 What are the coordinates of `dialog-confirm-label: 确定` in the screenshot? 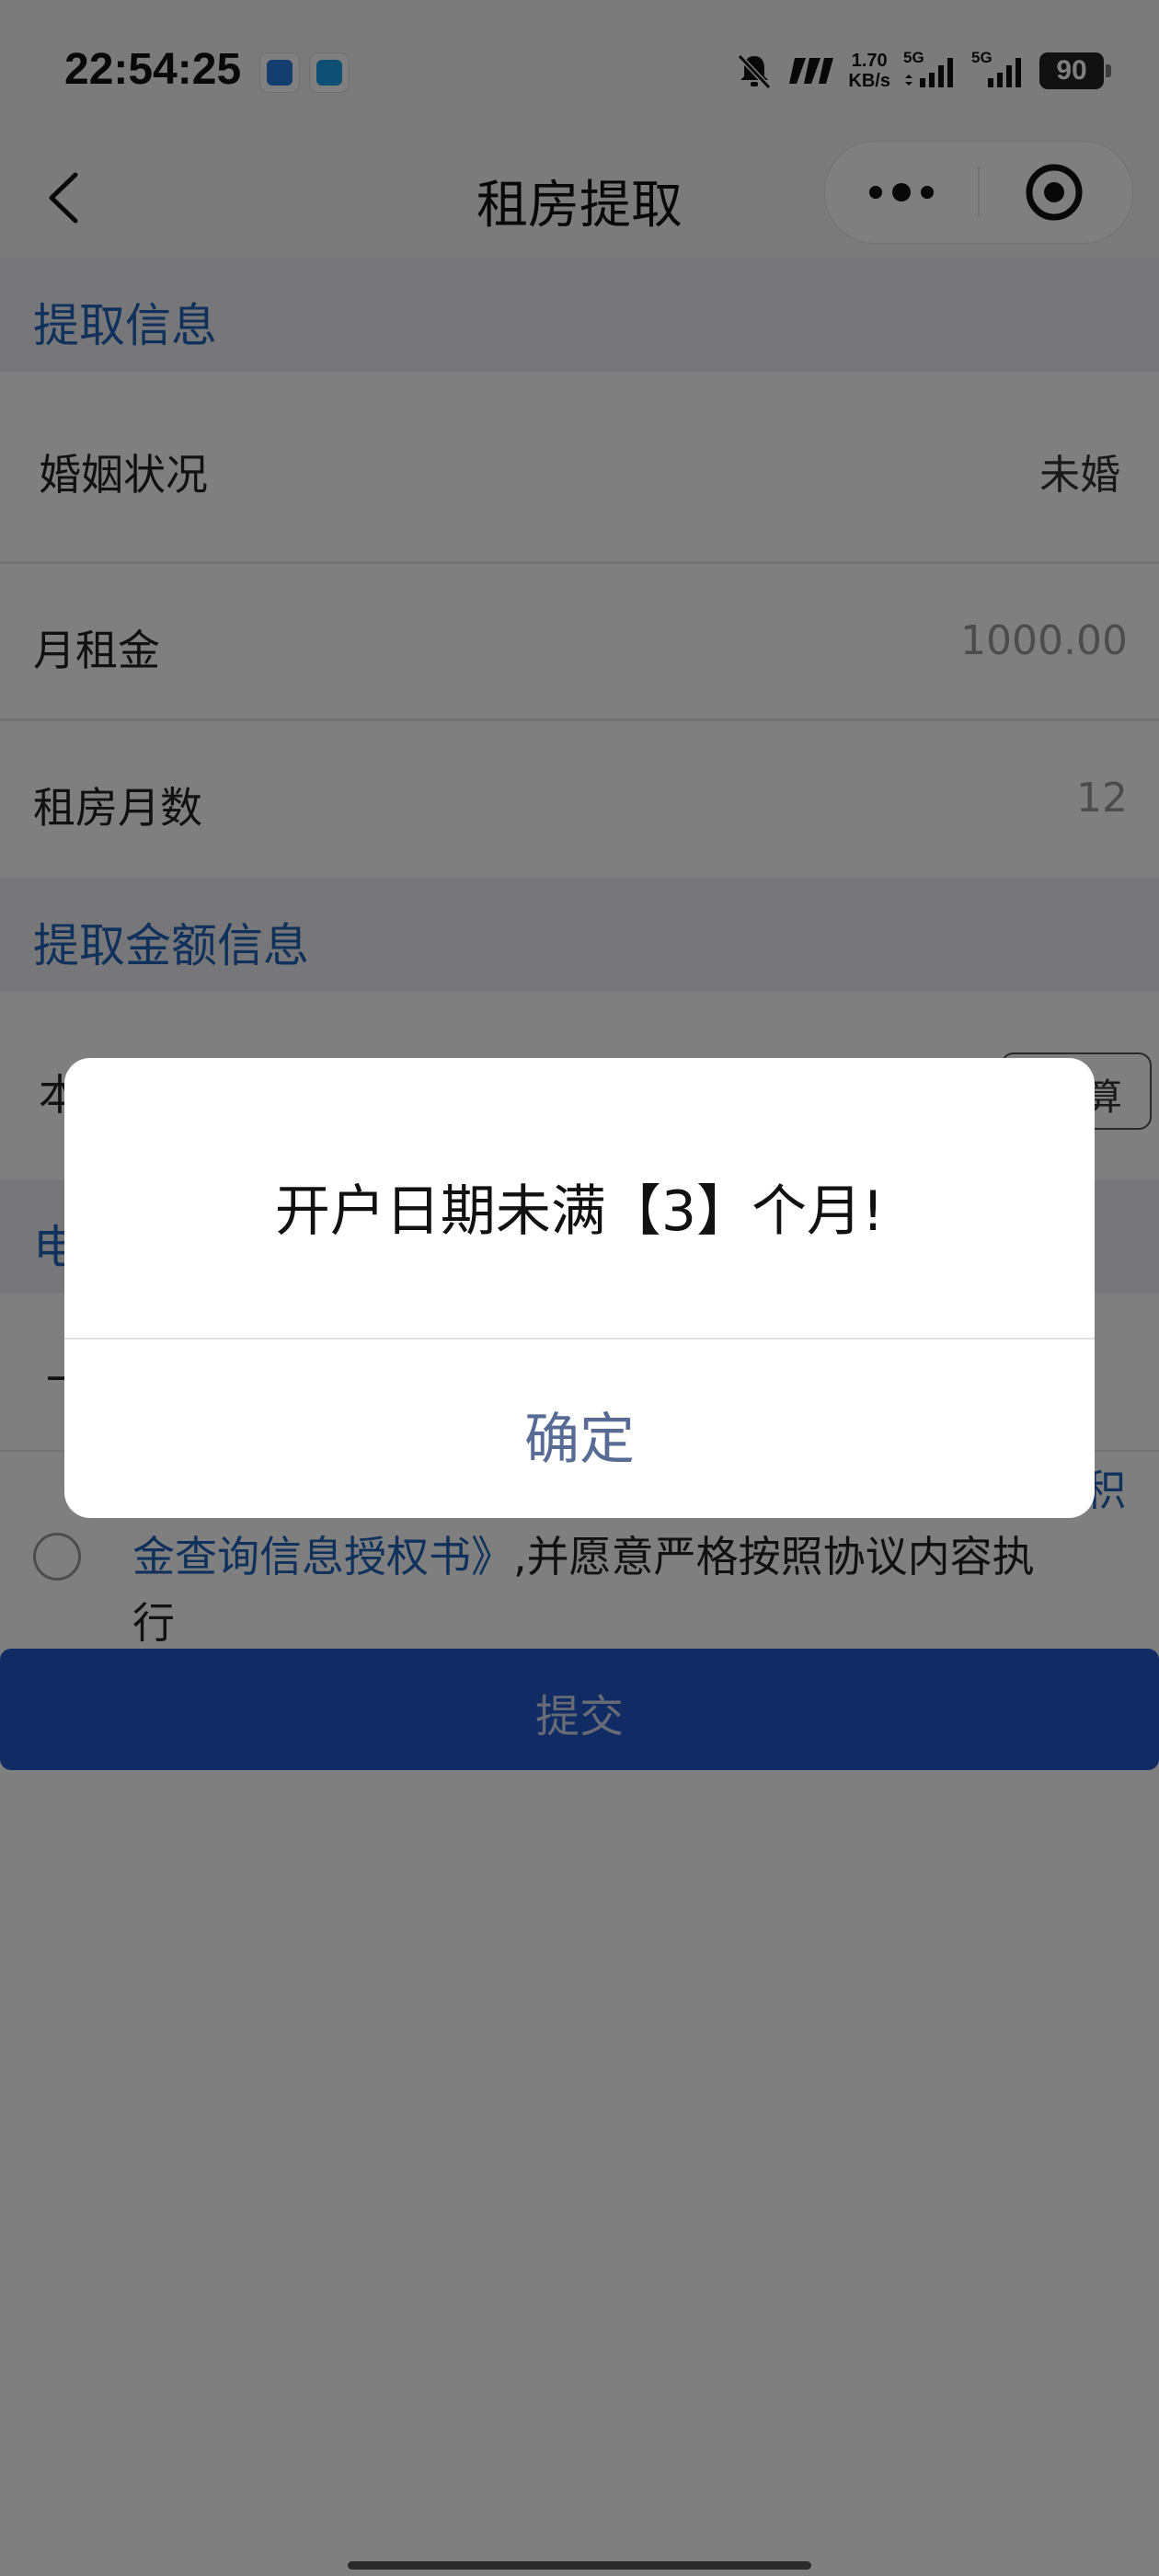 It's located at (579, 1440).